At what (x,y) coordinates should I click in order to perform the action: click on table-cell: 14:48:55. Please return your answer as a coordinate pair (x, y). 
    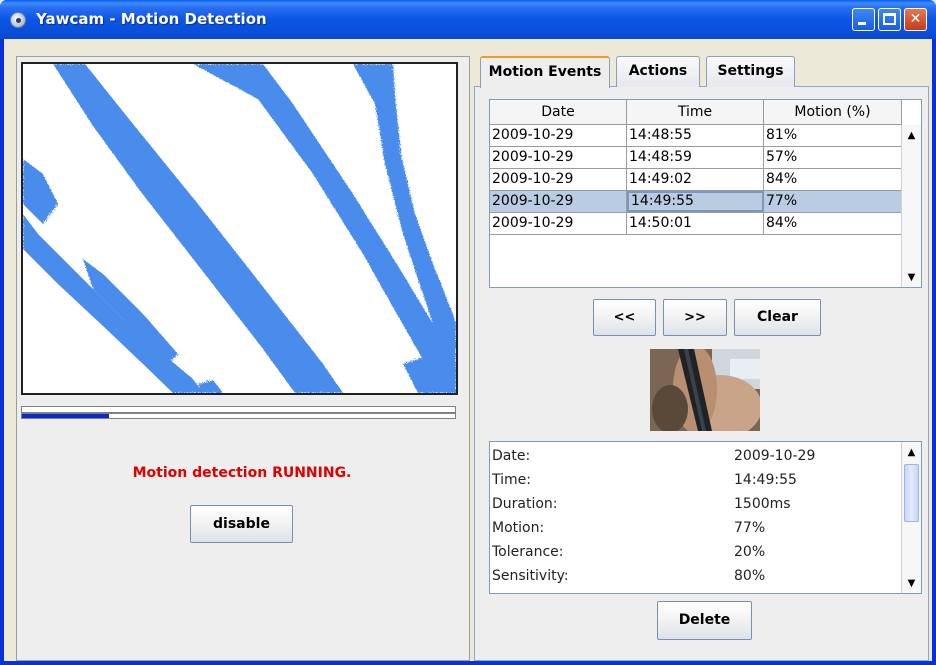
    Looking at the image, I should click on (695, 135).